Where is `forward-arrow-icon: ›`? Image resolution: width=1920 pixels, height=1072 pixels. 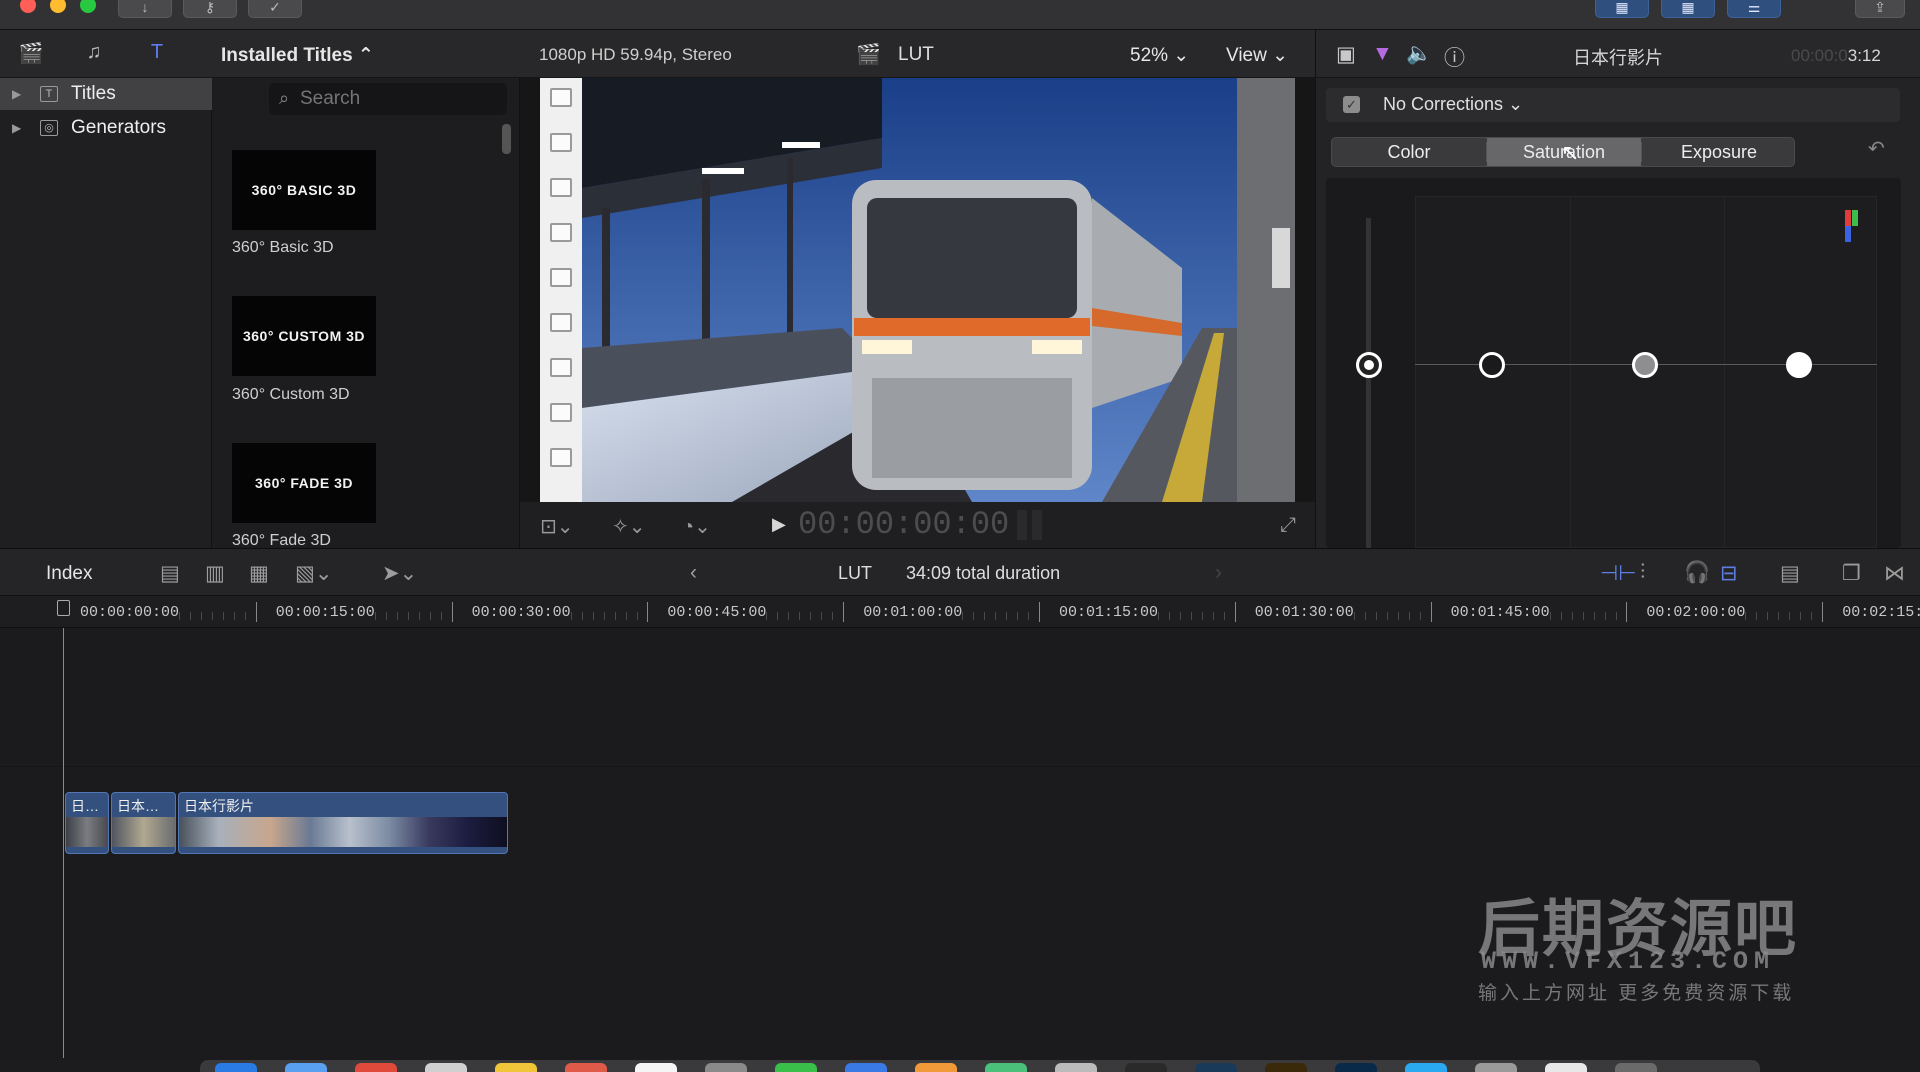
forward-arrow-icon: › is located at coordinates (1218, 573).